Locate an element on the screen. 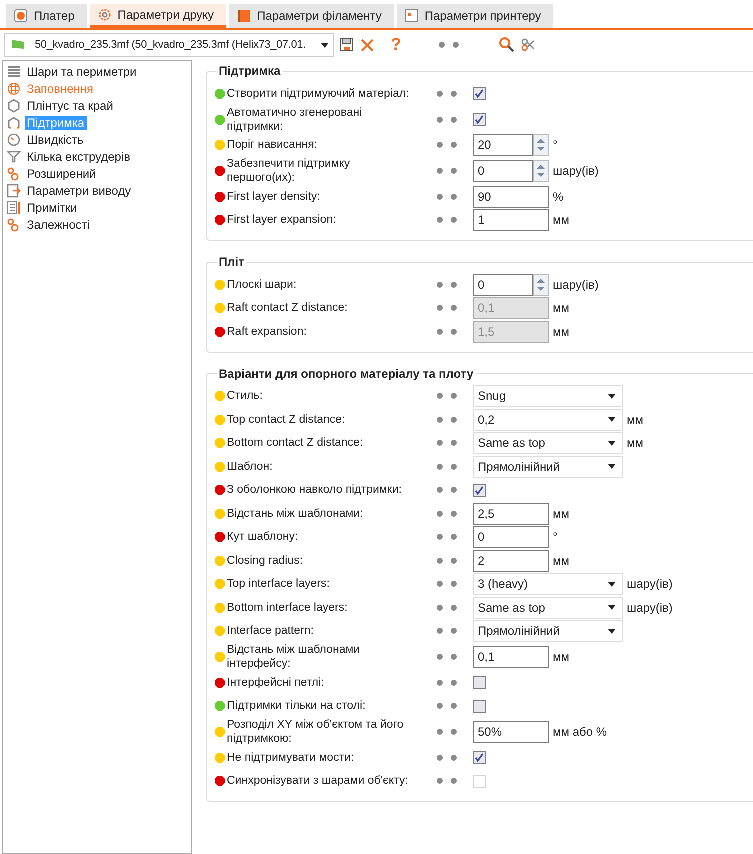 This screenshot has width=753, height=854. support-icon is located at coordinates (14, 123).